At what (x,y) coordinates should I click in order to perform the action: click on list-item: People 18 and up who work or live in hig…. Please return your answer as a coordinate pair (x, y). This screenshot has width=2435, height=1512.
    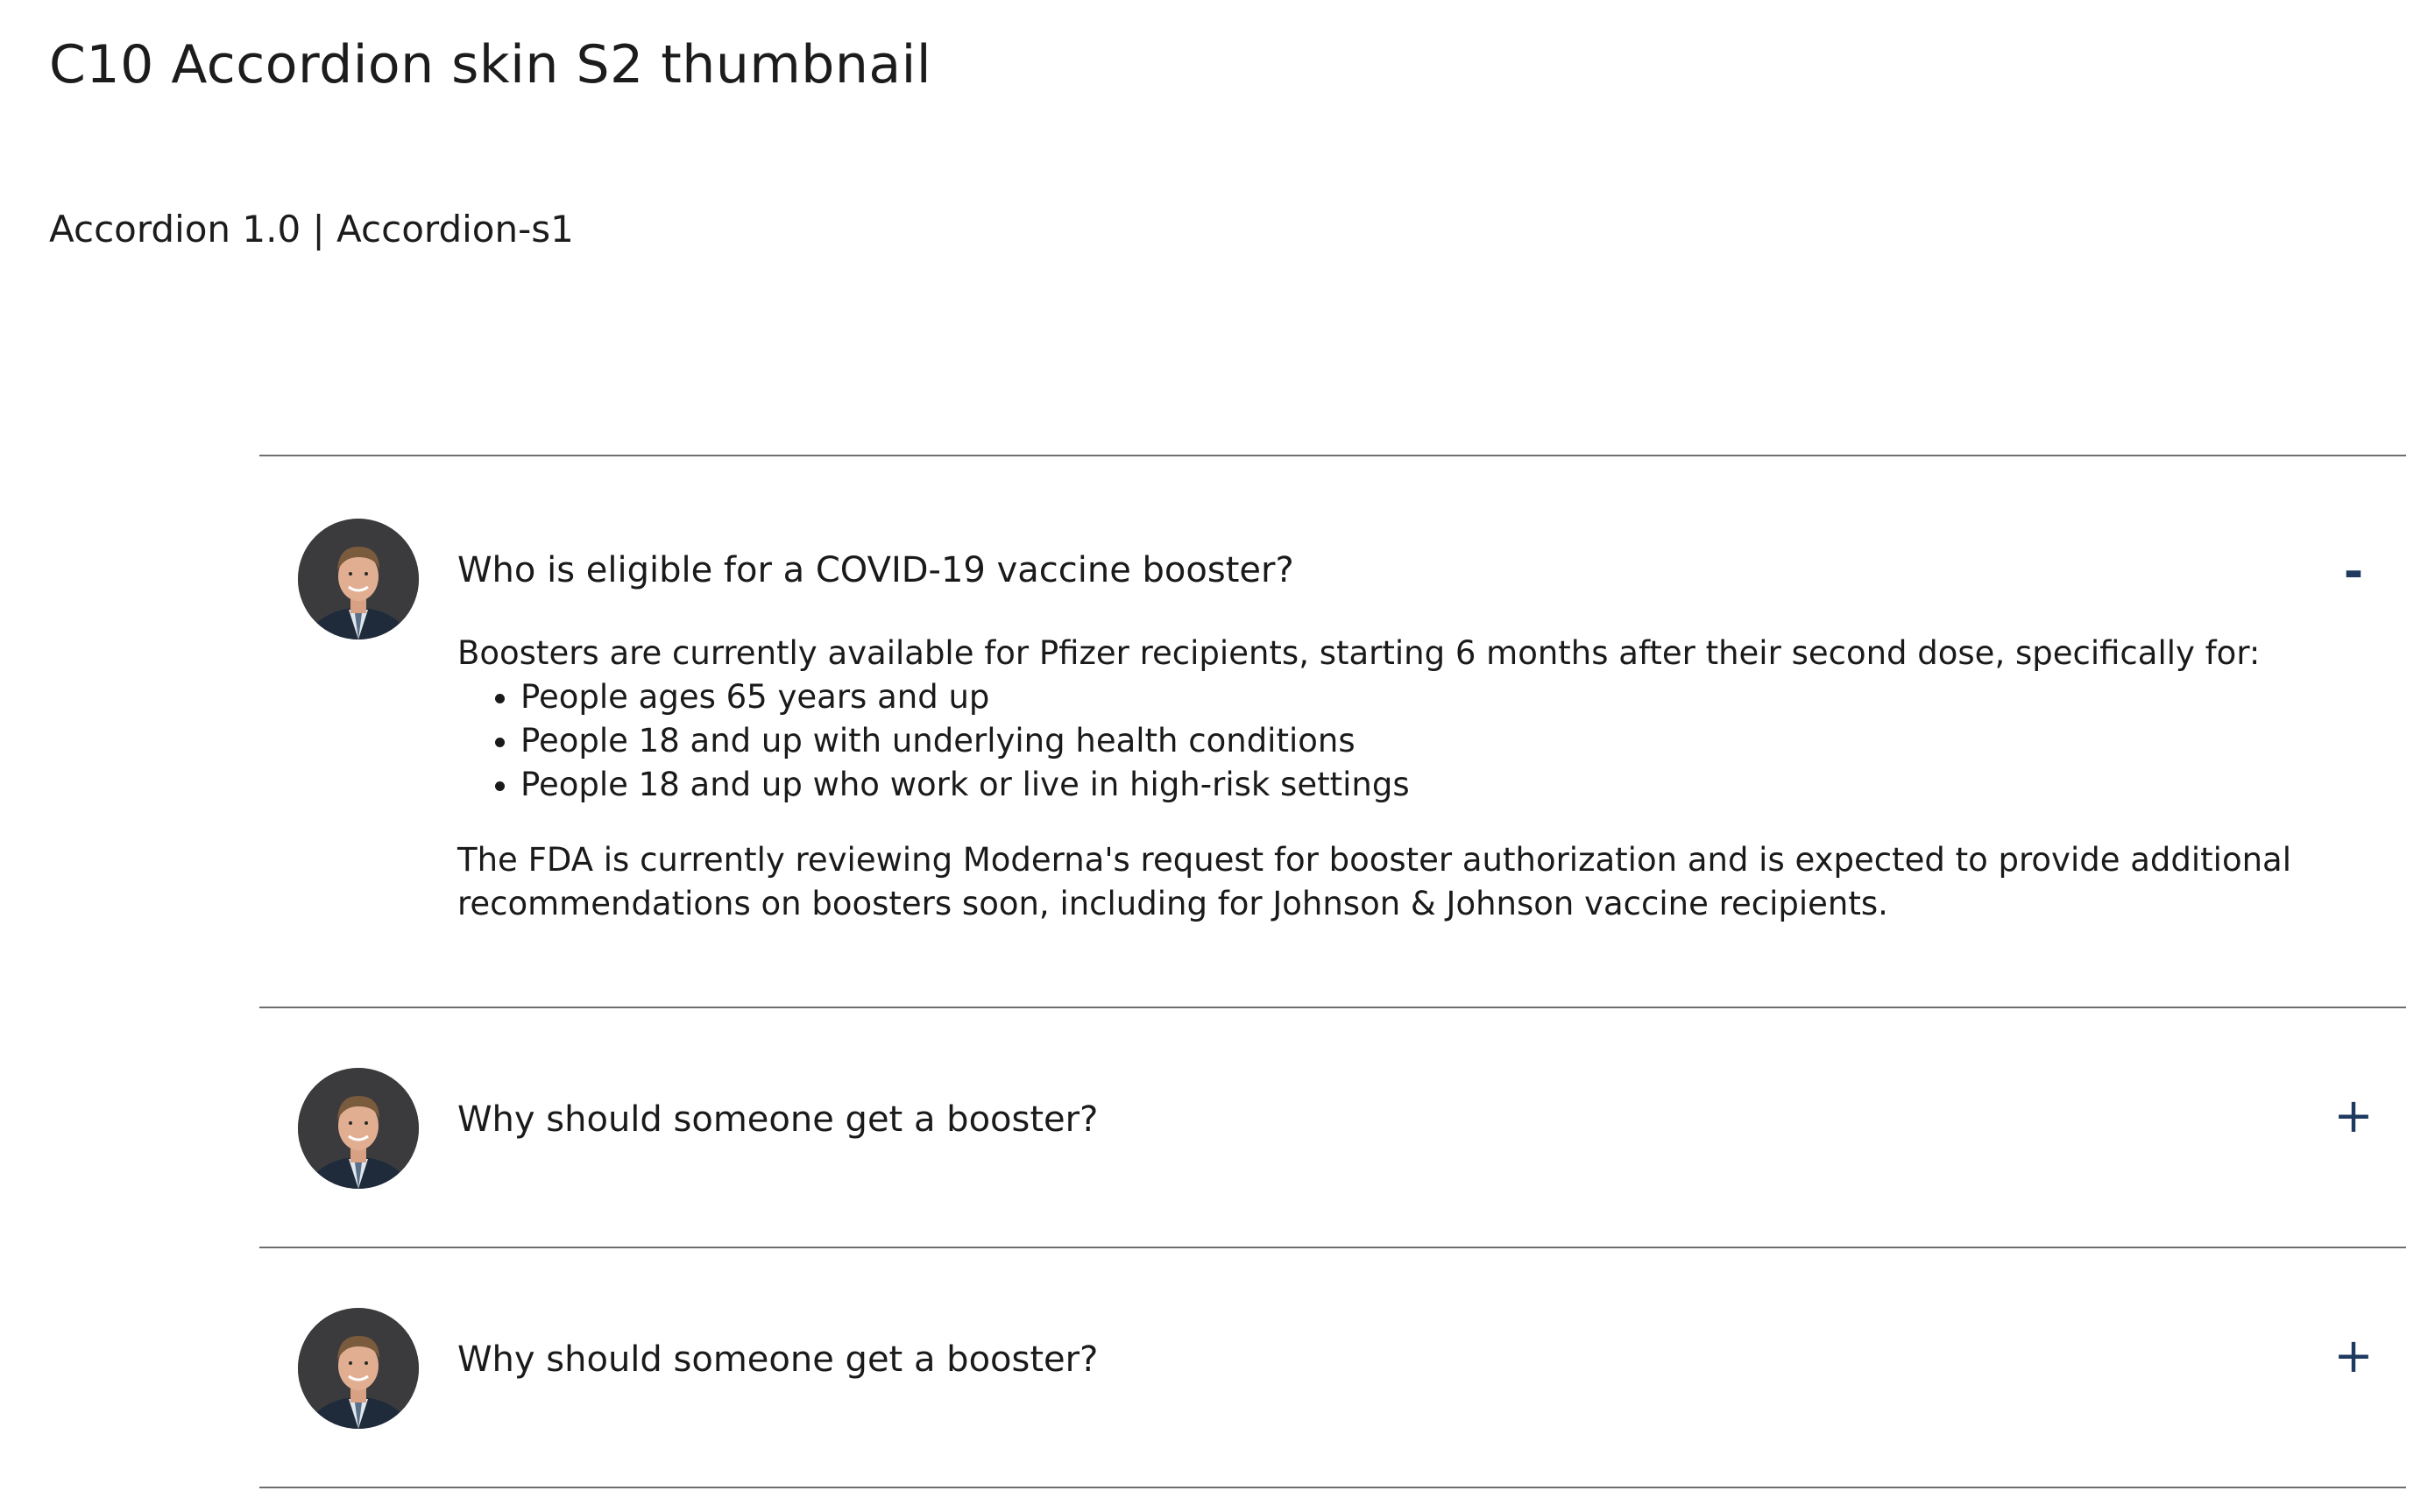
    Looking at the image, I should click on (1463, 785).